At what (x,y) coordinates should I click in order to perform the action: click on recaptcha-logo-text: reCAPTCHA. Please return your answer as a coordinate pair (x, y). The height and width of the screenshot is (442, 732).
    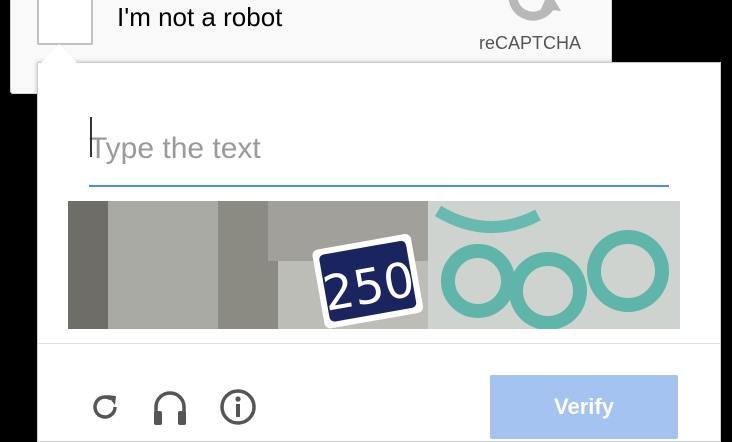
    Looking at the image, I should click on (530, 43).